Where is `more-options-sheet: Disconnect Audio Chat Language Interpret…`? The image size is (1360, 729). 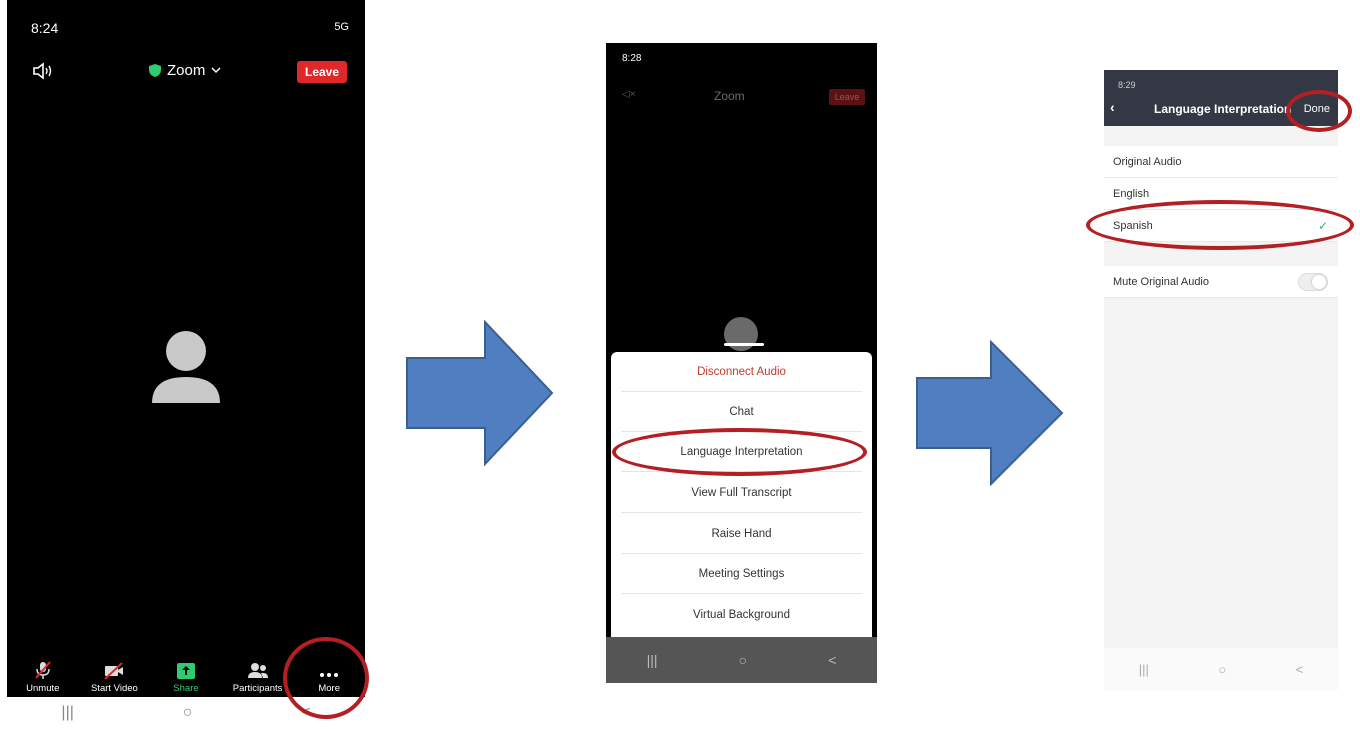
more-options-sheet: Disconnect Audio Chat Language Interpret… is located at coordinates (741, 494).